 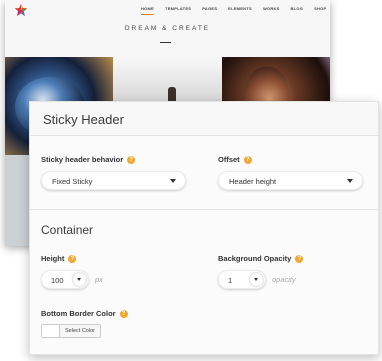 I want to click on select-color-button: Select Color, so click(x=80, y=331).